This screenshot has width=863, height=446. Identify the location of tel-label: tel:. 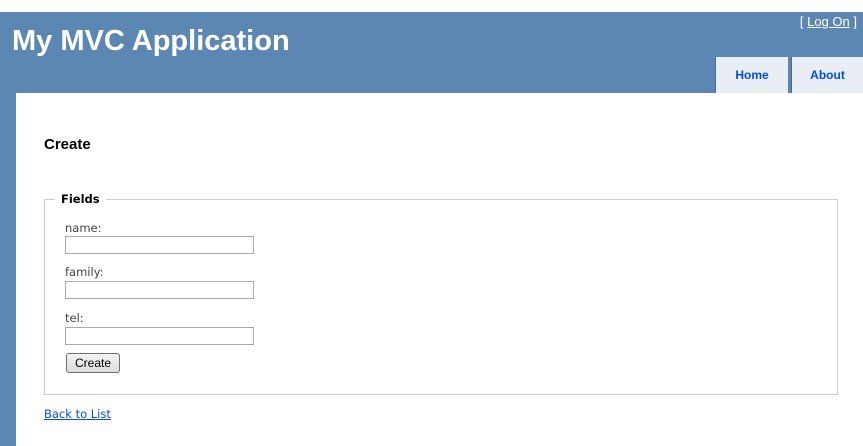
(74, 318).